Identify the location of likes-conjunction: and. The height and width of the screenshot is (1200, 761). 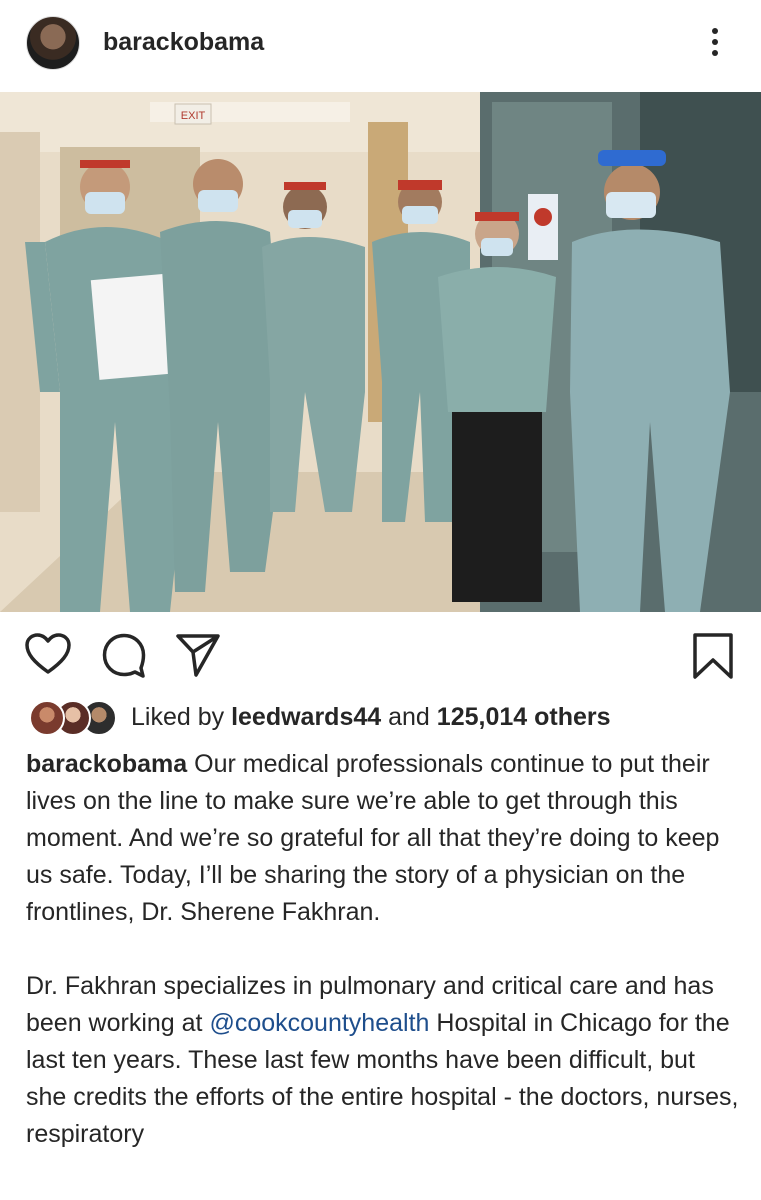
(409, 717).